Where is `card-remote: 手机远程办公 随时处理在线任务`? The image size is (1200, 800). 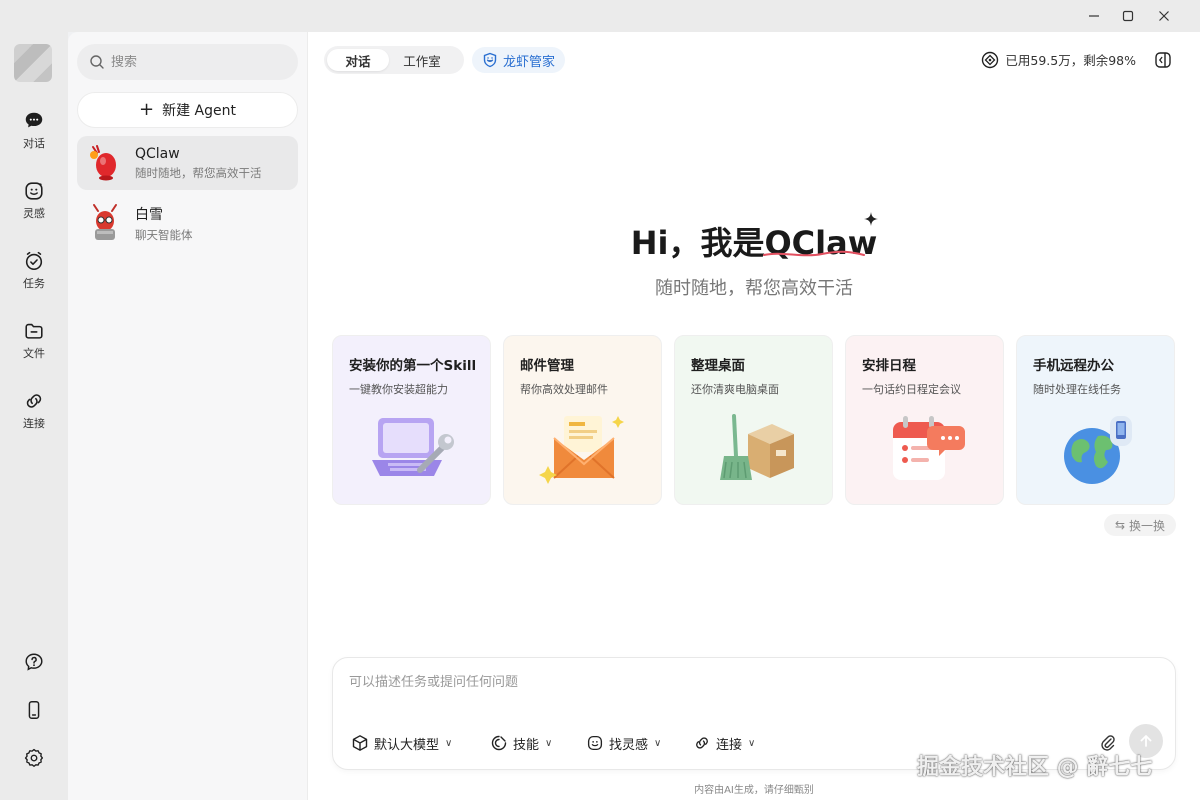 card-remote: 手机远程办公 随时处理在线任务 is located at coordinates (1095, 420).